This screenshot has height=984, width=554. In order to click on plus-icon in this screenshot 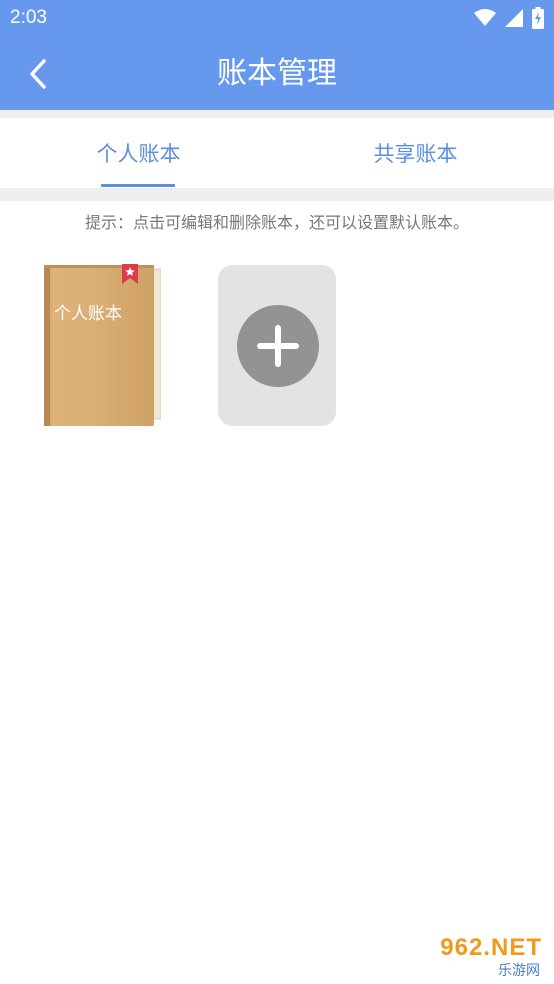, I will do `click(278, 346)`.